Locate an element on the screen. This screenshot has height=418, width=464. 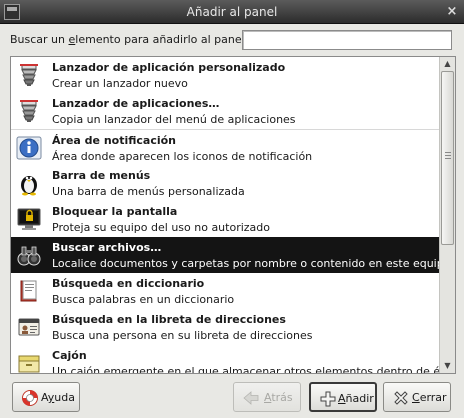
item-name: Búsqueda en la libreta de direcciones is located at coordinates (169, 319).